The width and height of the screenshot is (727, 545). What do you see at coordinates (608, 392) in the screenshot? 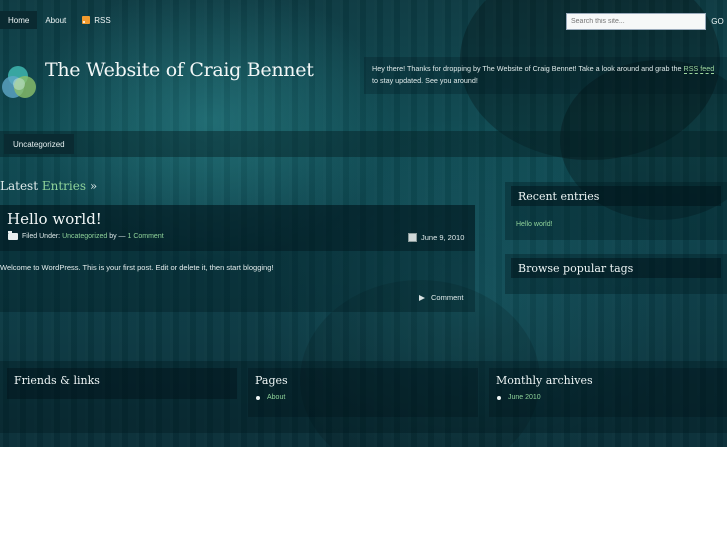
I see `footer-archives: Monthly archives June 2010` at bounding box center [608, 392].